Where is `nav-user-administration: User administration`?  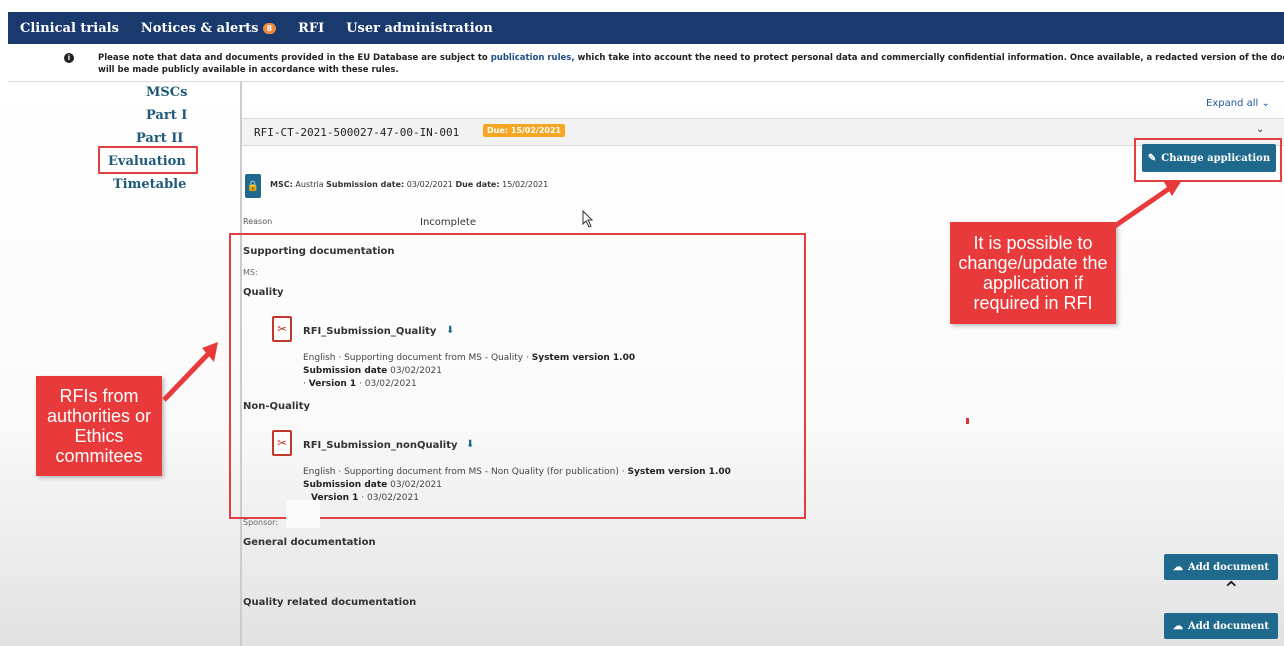
nav-user-administration: User administration is located at coordinates (419, 28).